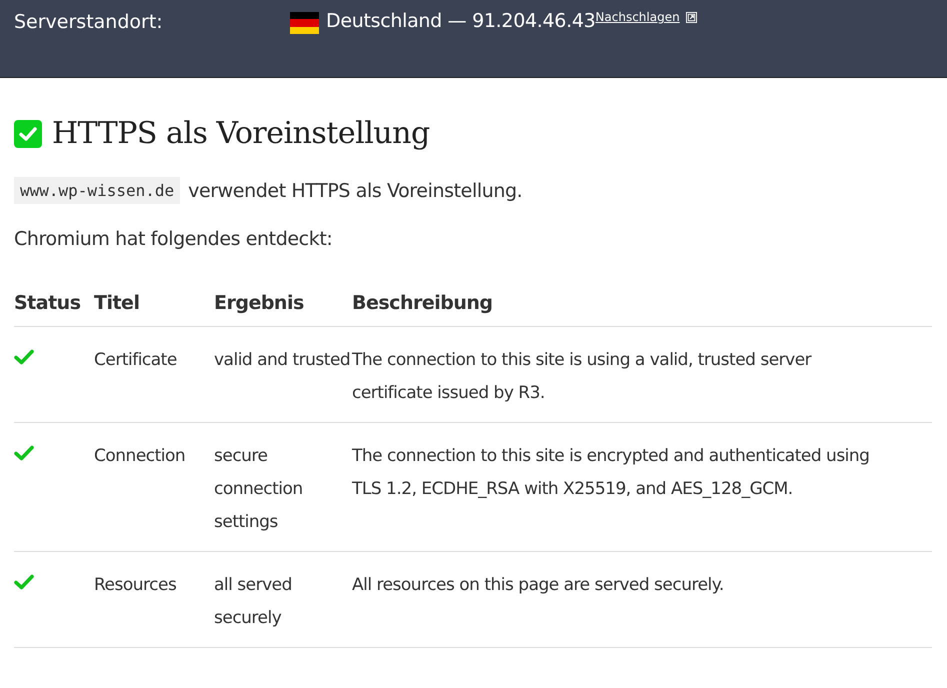  I want to click on server-location-label: Serverstandort:, so click(89, 22).